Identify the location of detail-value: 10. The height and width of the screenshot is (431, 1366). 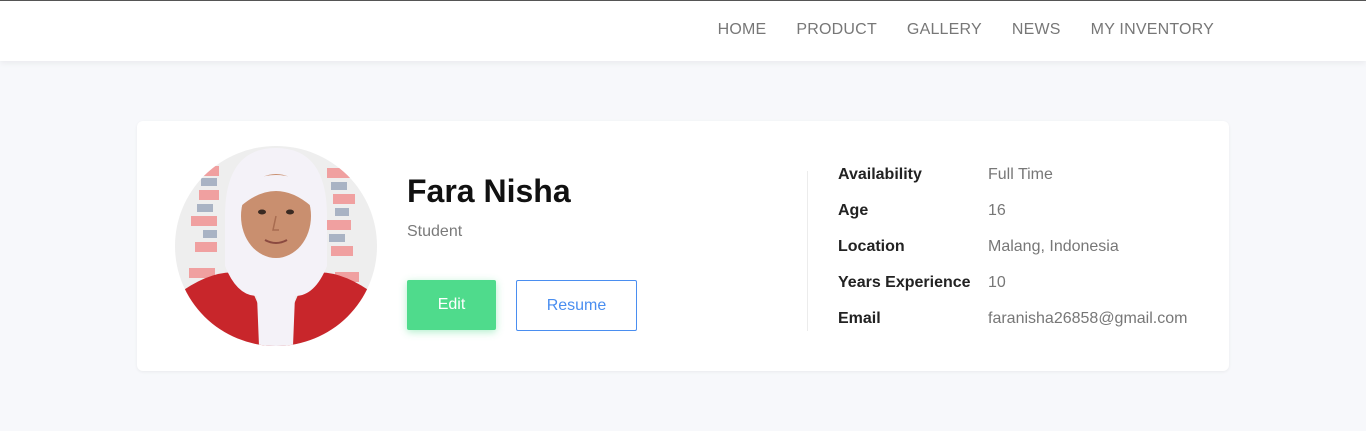
(997, 282).